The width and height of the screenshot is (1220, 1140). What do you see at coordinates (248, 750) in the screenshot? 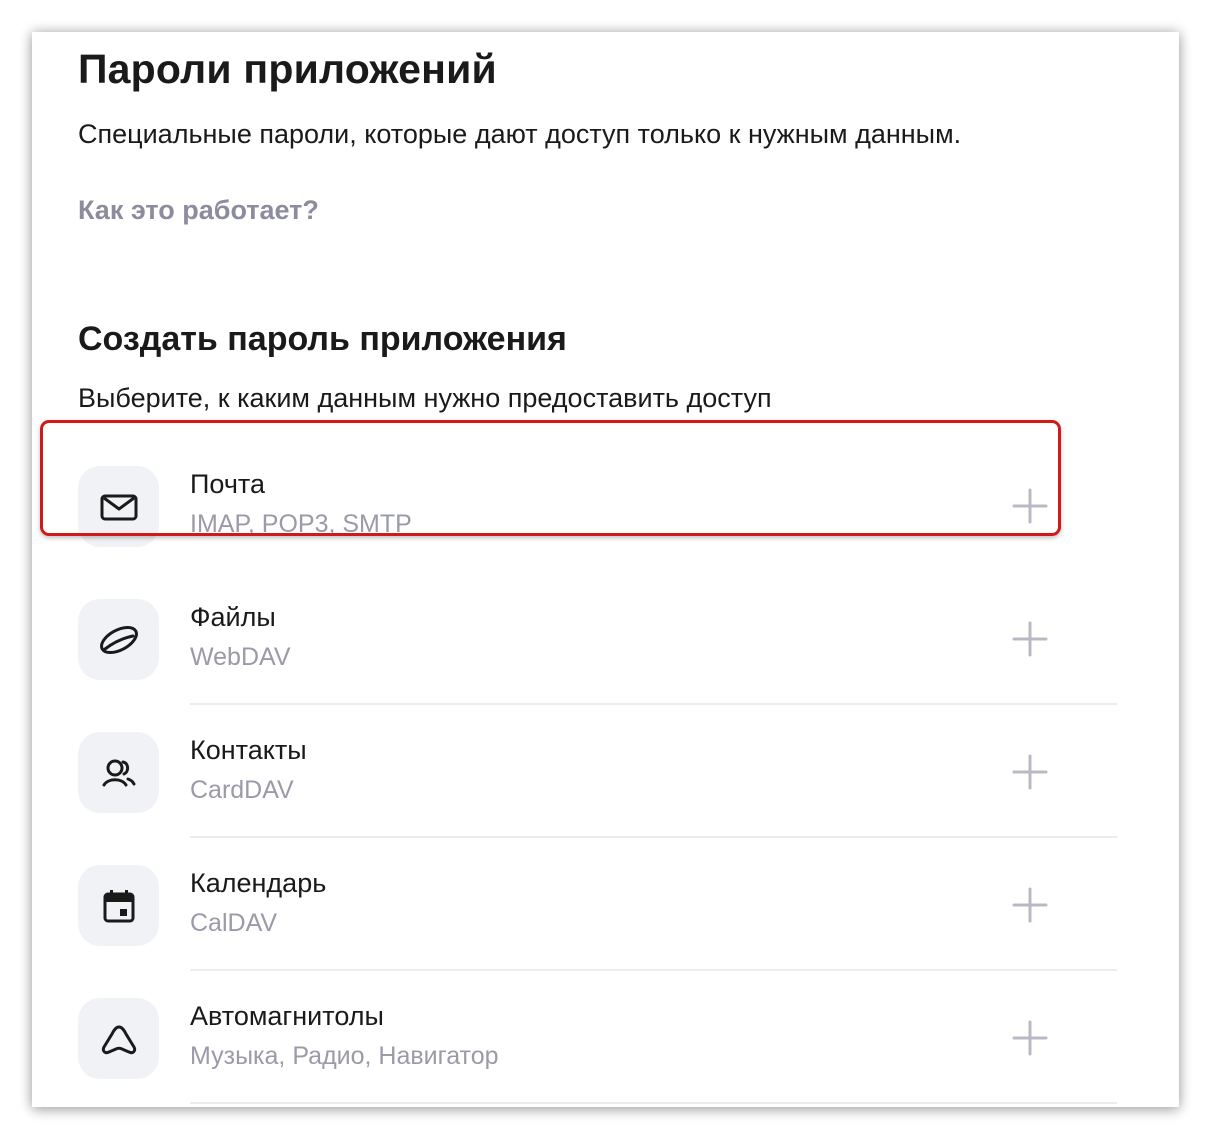
I see `app-item-title: Контакты` at bounding box center [248, 750].